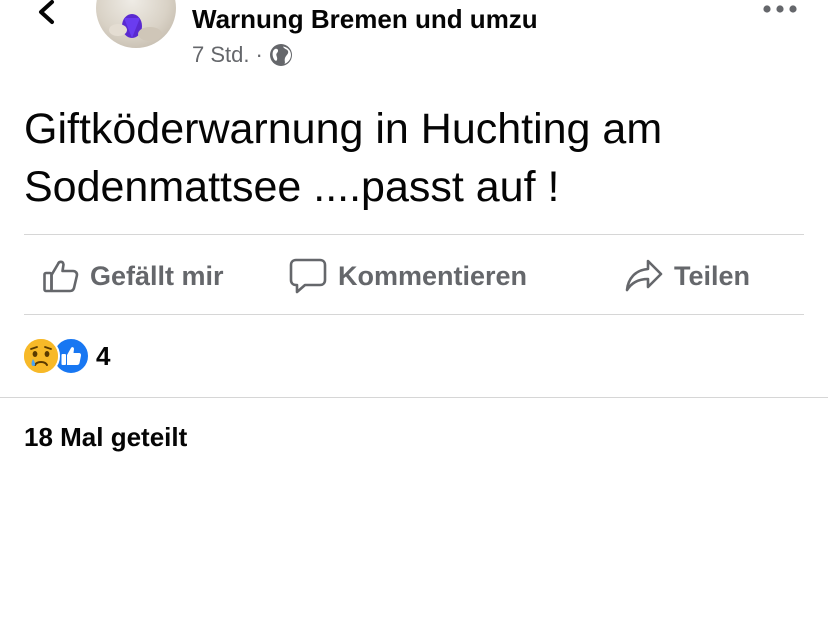  Describe the element at coordinates (280, 55) in the screenshot. I see `globe-icon` at that location.